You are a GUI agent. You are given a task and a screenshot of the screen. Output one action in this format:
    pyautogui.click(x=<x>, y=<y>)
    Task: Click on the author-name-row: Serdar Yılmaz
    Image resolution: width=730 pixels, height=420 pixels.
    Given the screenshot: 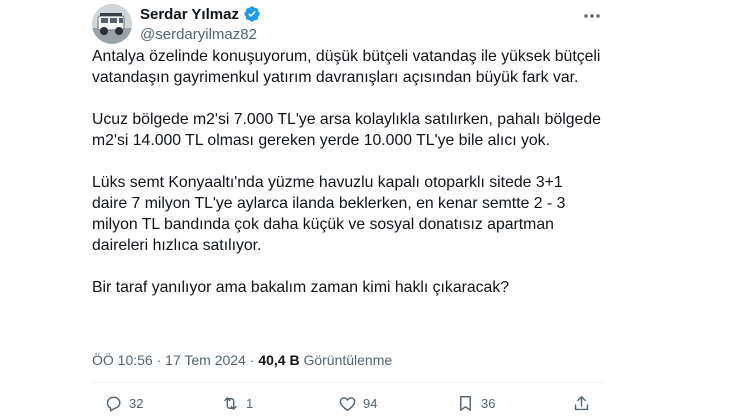 What is the action you would take?
    pyautogui.click(x=200, y=14)
    